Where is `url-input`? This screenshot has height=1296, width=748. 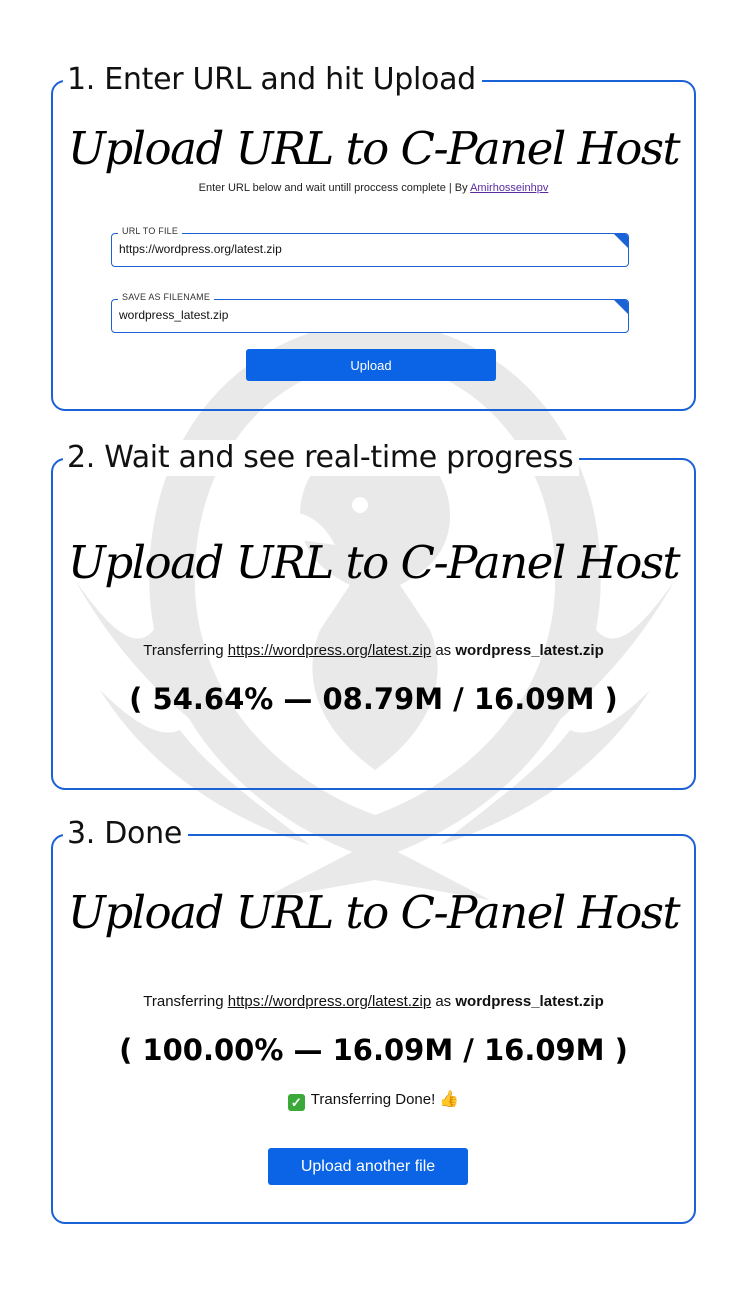 url-input is located at coordinates (359, 249).